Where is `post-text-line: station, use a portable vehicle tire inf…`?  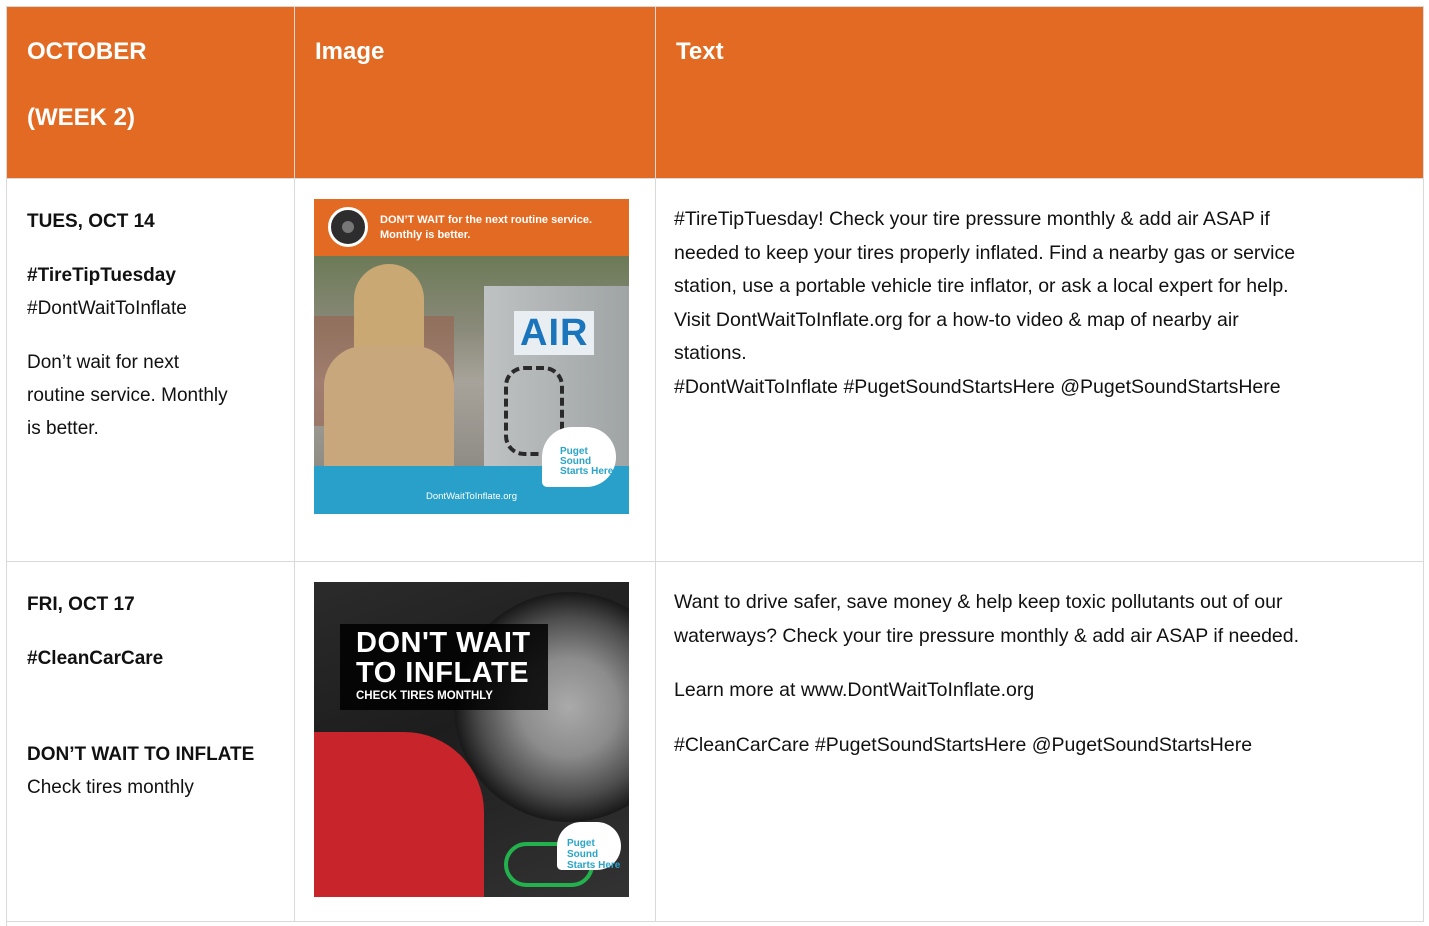
post-text-line: station, use a portable vehicle tire inf… is located at coordinates (981, 286).